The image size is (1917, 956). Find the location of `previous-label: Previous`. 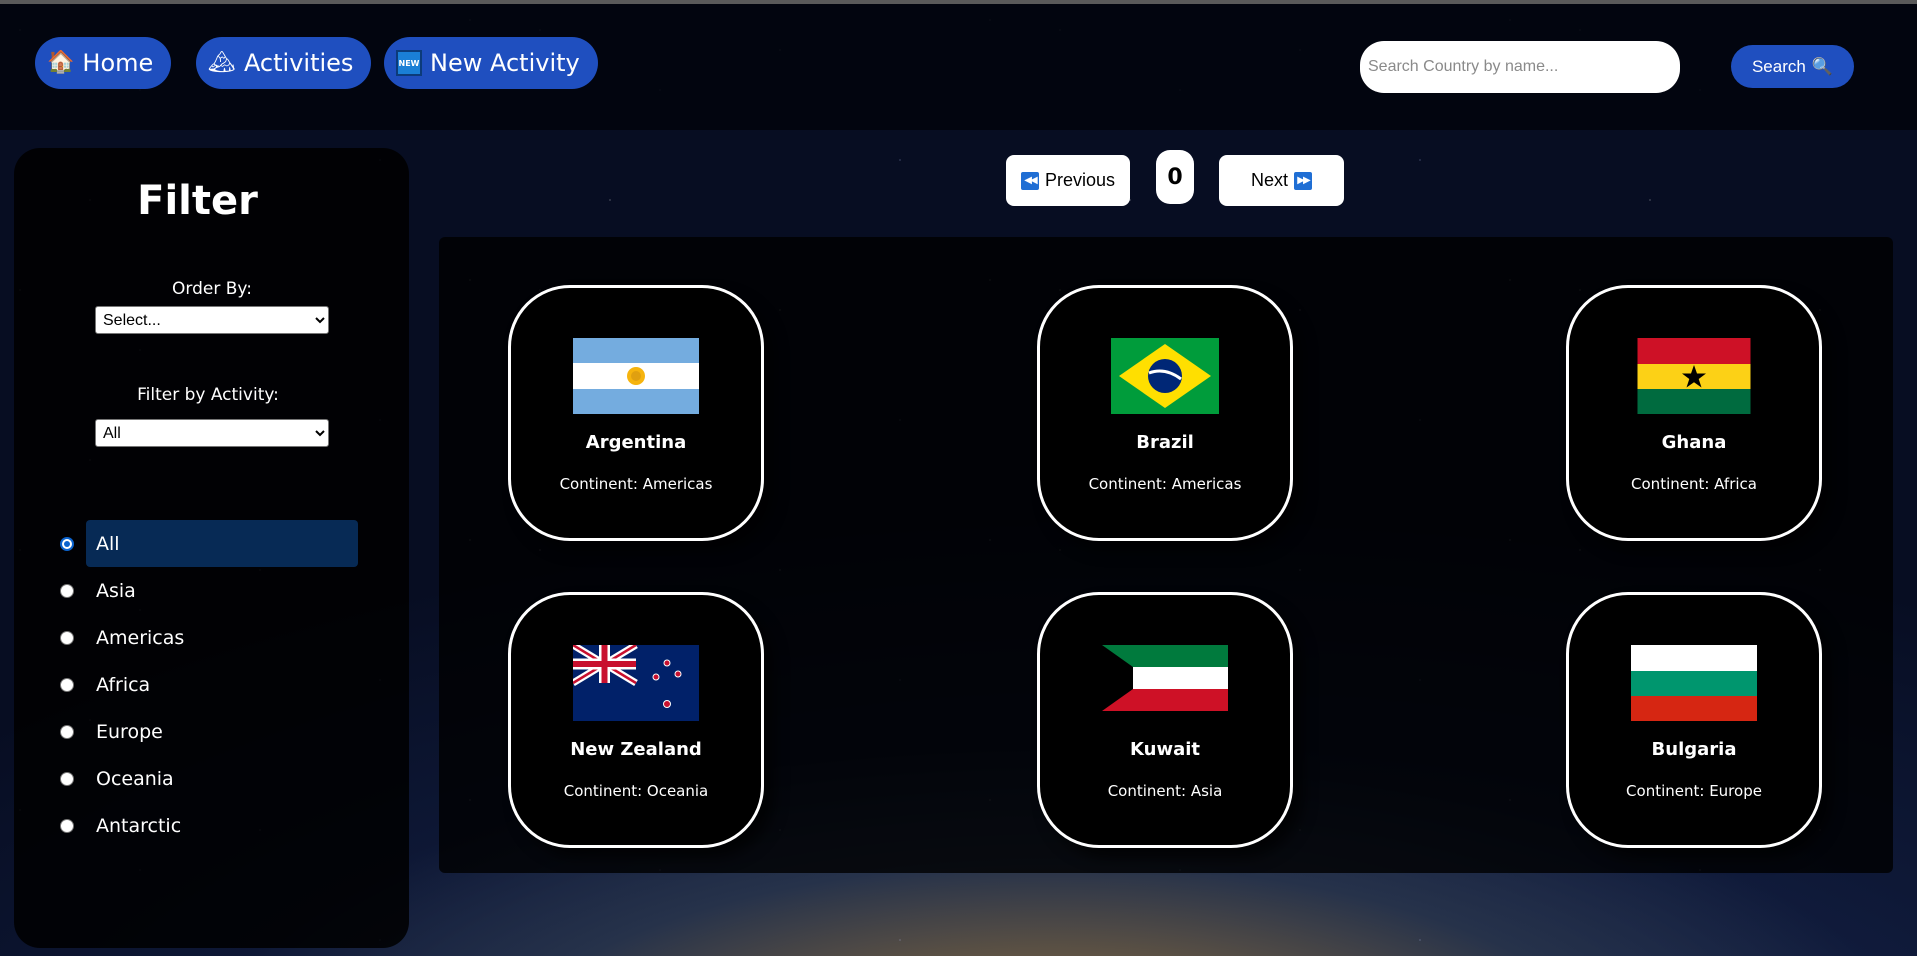

previous-label: Previous is located at coordinates (1080, 180).